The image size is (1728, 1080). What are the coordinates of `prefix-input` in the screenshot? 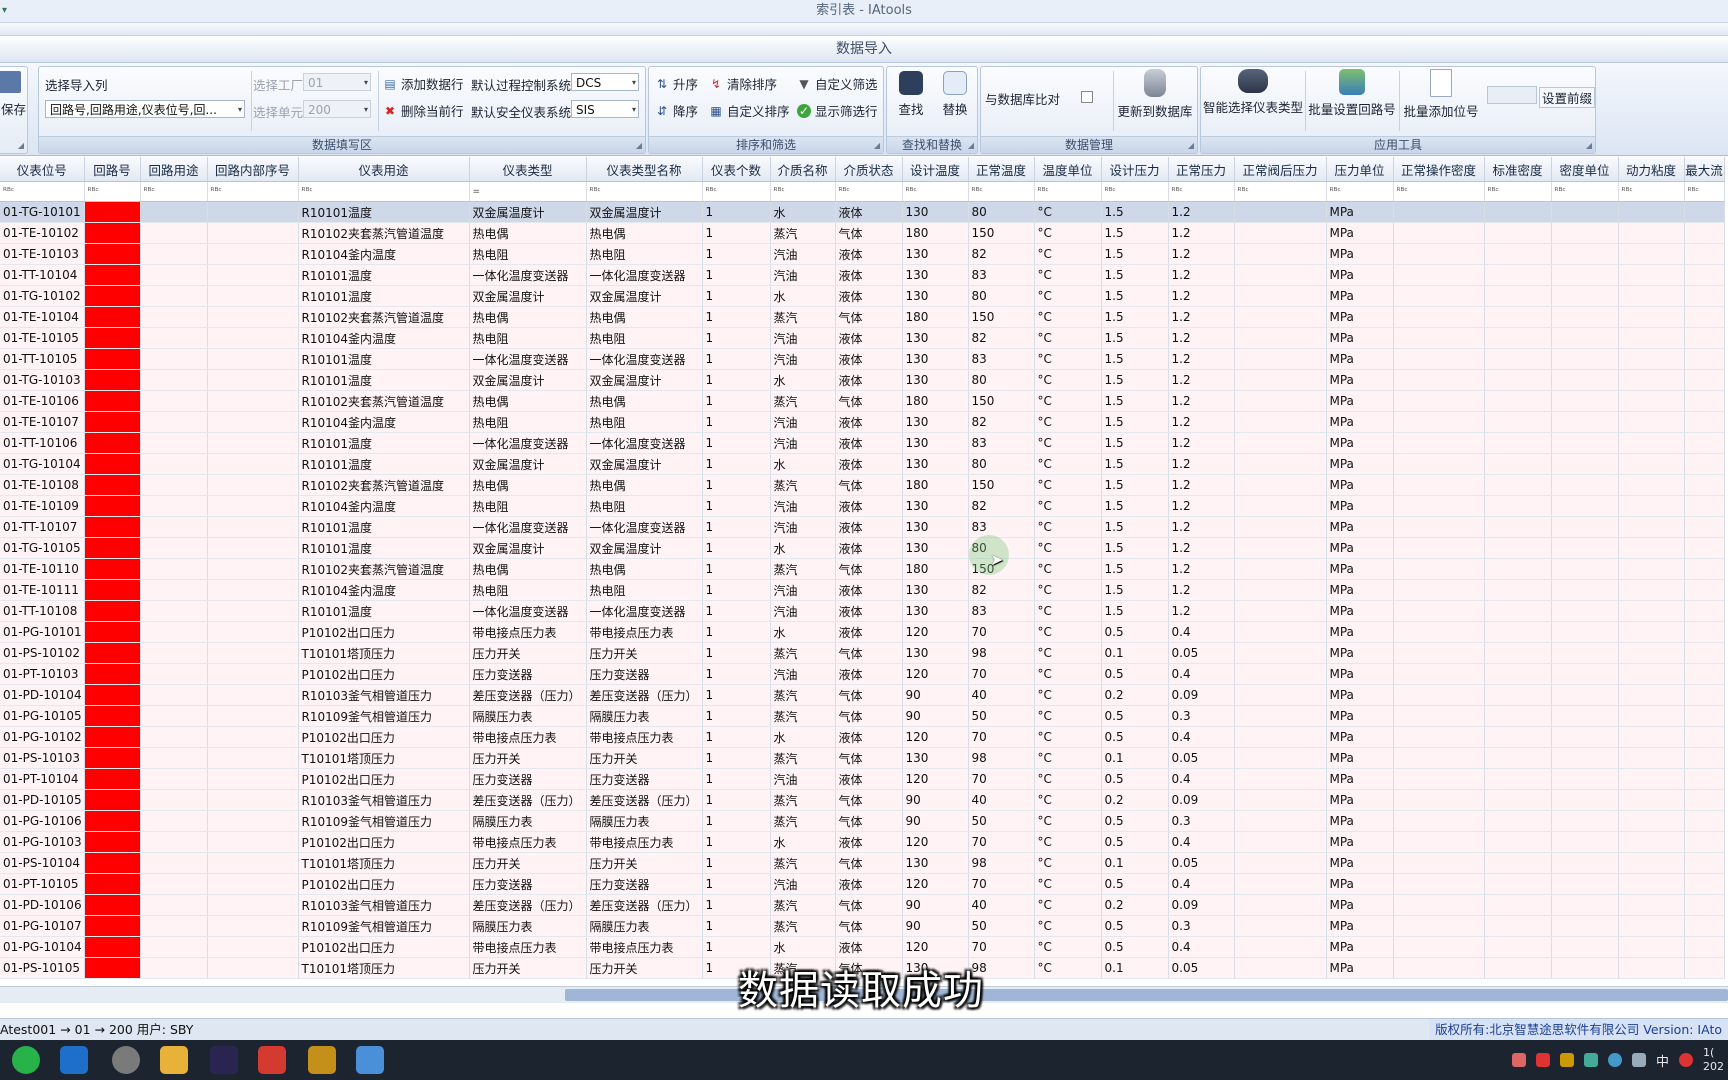 It's located at (1512, 95).